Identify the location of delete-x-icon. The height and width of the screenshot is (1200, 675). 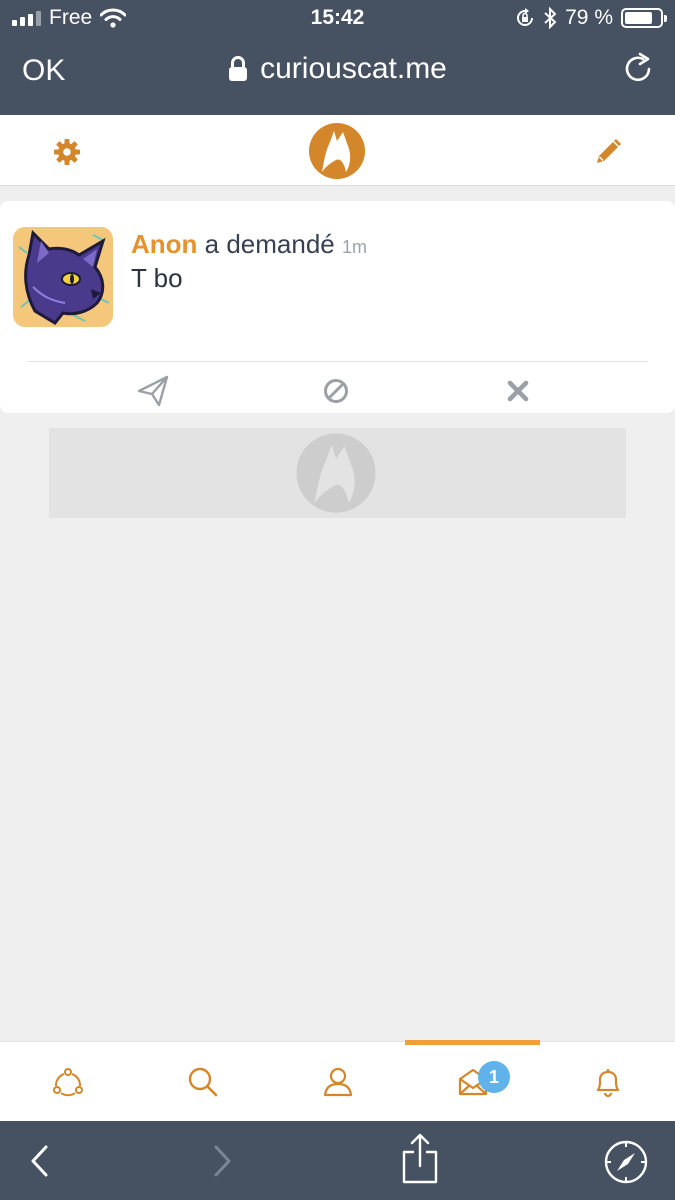
(518, 391).